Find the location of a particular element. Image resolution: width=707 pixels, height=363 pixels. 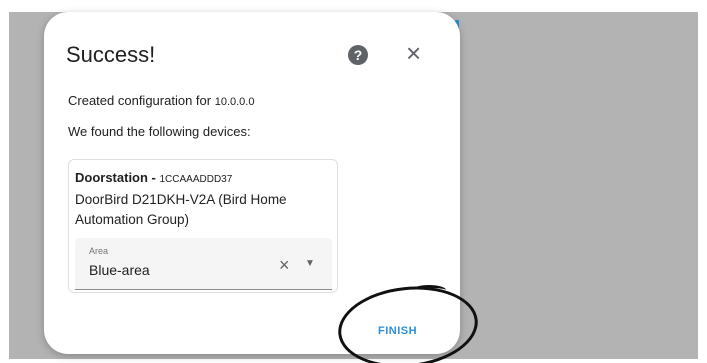

found-devices-text: We found the following devices: is located at coordinates (159, 131).